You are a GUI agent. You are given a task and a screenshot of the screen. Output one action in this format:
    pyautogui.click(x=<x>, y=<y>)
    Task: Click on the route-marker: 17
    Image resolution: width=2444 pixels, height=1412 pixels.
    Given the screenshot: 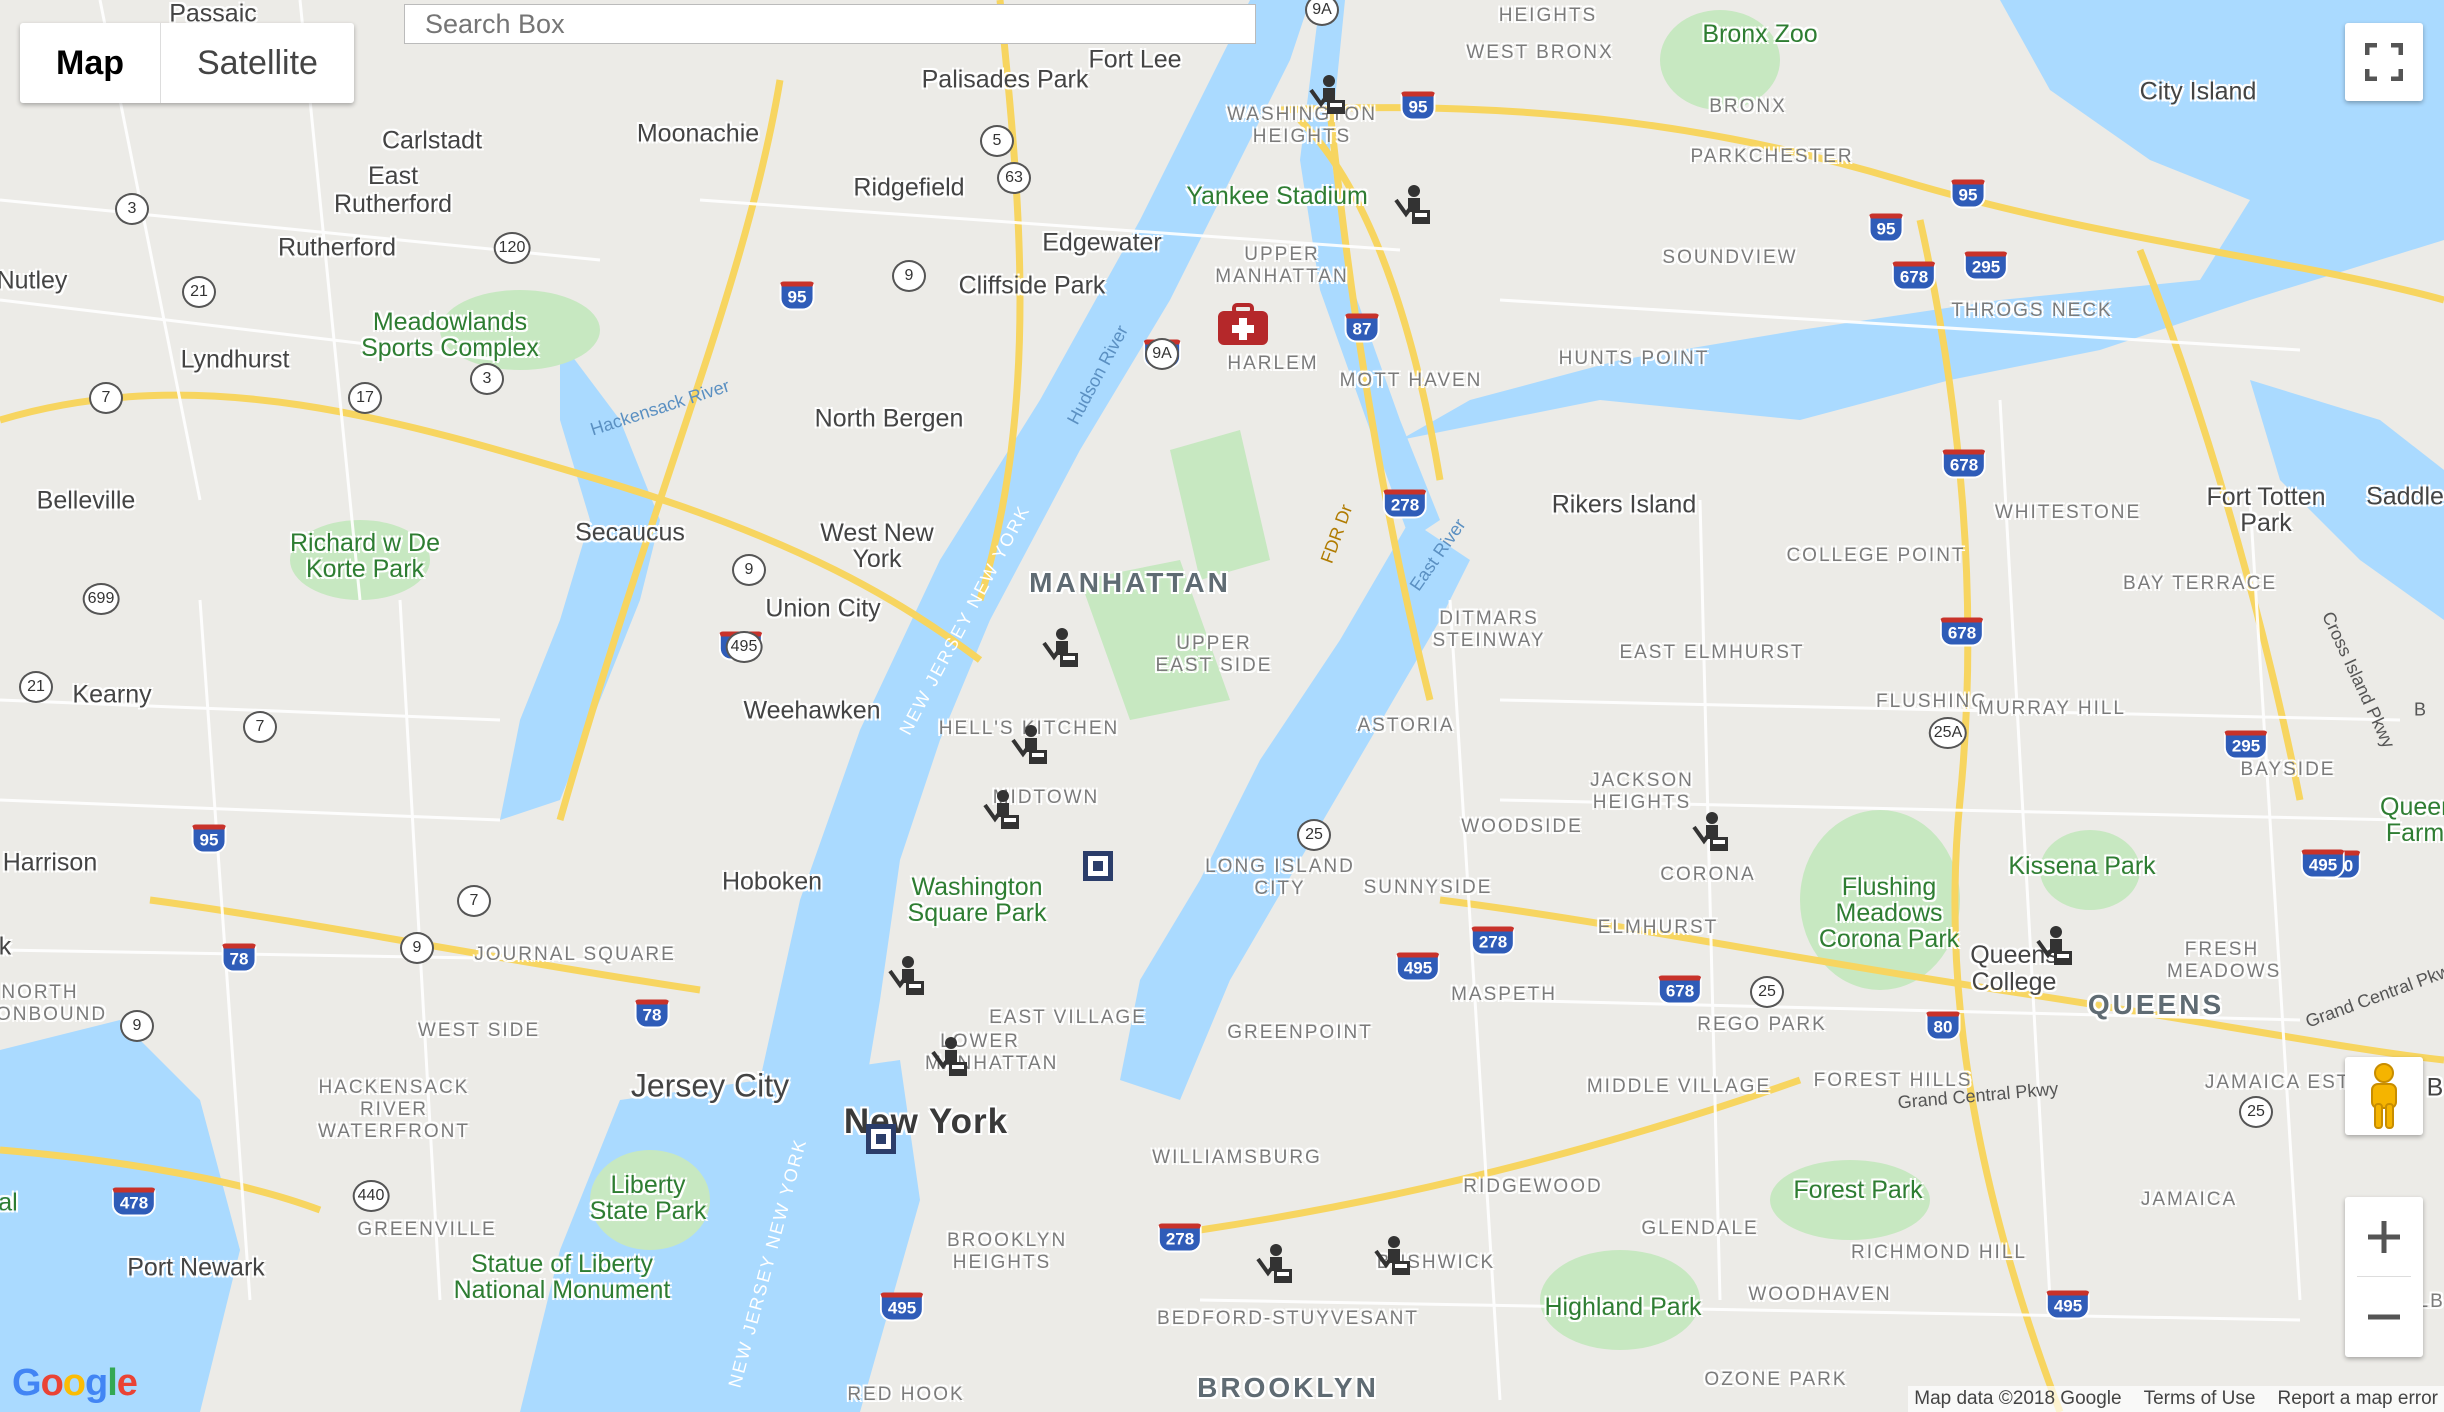 What is the action you would take?
    pyautogui.click(x=365, y=398)
    